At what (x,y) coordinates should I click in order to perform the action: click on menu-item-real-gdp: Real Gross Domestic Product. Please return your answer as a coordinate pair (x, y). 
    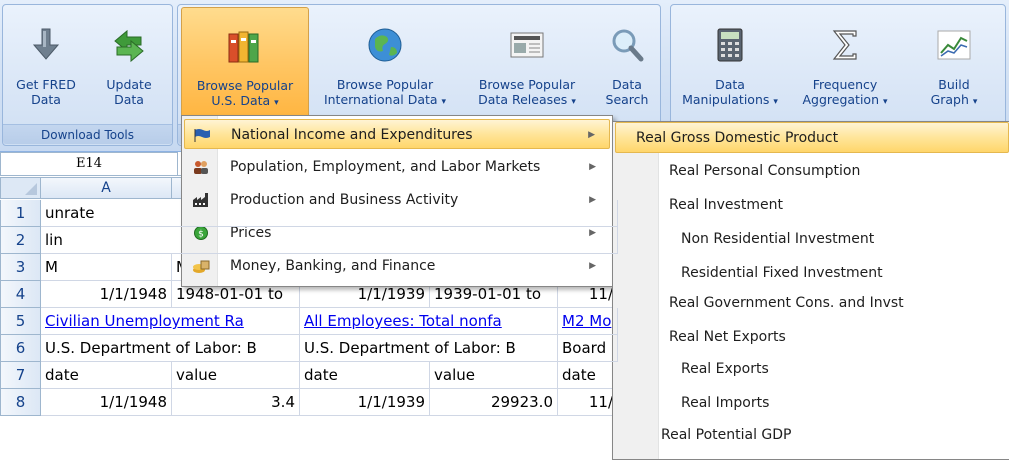
    Looking at the image, I should click on (812, 137).